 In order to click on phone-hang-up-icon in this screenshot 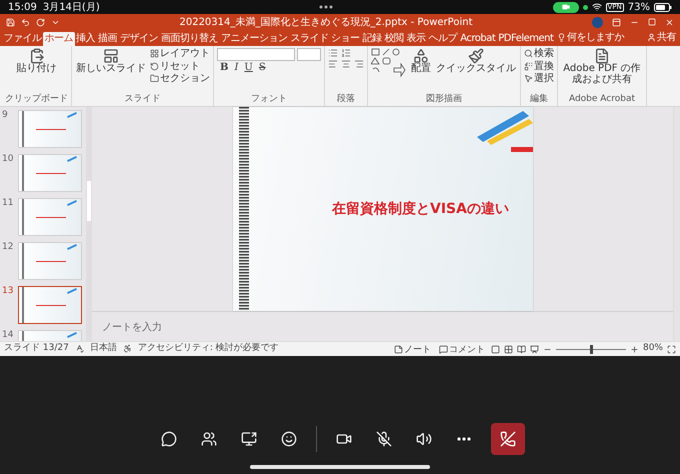, I will do `click(508, 439)`.